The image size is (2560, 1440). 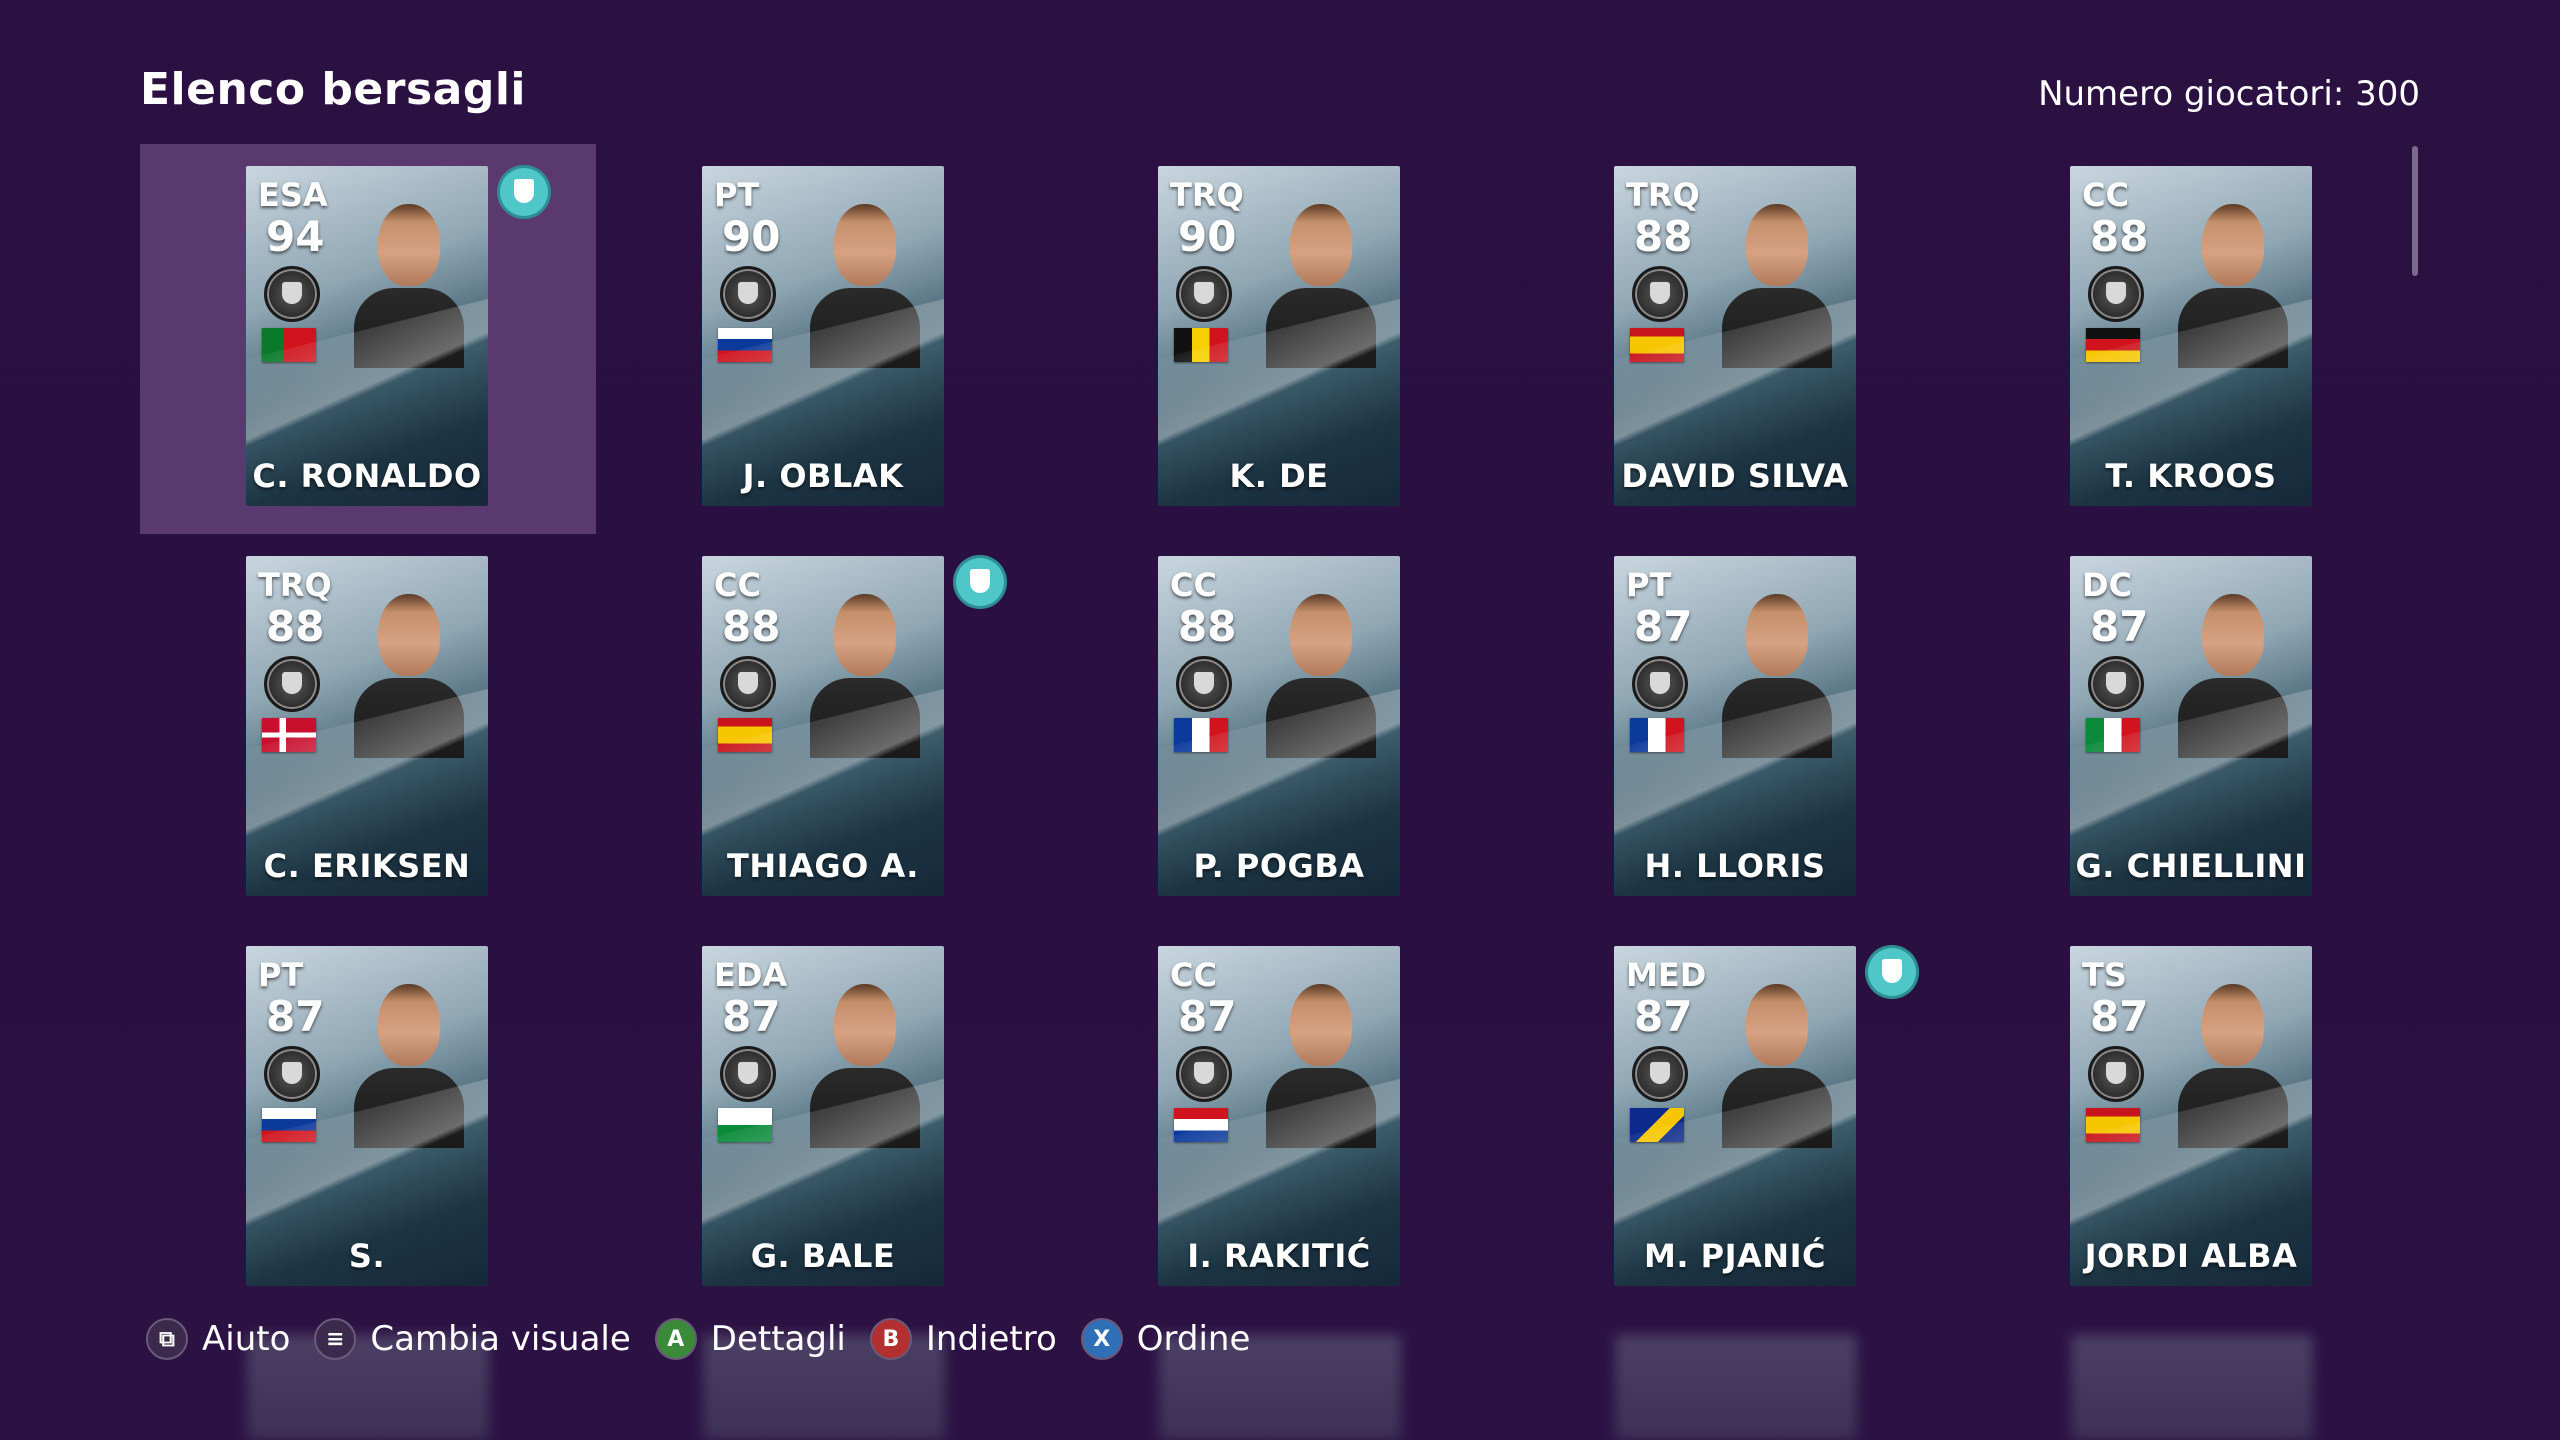 I want to click on player-card-cell: ESA 94 C. RONALDO, so click(x=368, y=339).